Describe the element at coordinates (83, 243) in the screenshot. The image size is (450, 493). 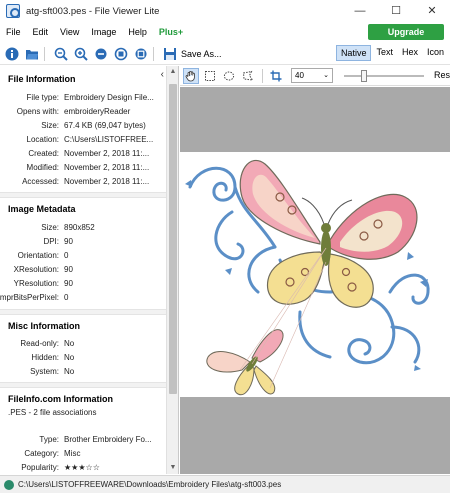
I see `info-row: DPI: 90` at that location.